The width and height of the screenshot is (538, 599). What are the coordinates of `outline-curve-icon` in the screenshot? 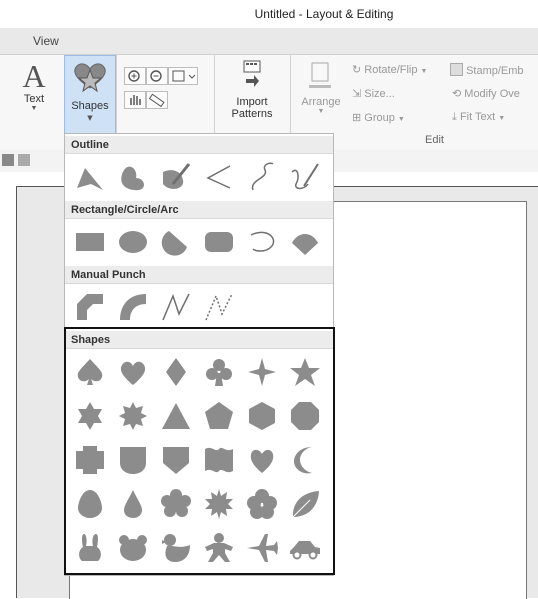 It's located at (133, 177).